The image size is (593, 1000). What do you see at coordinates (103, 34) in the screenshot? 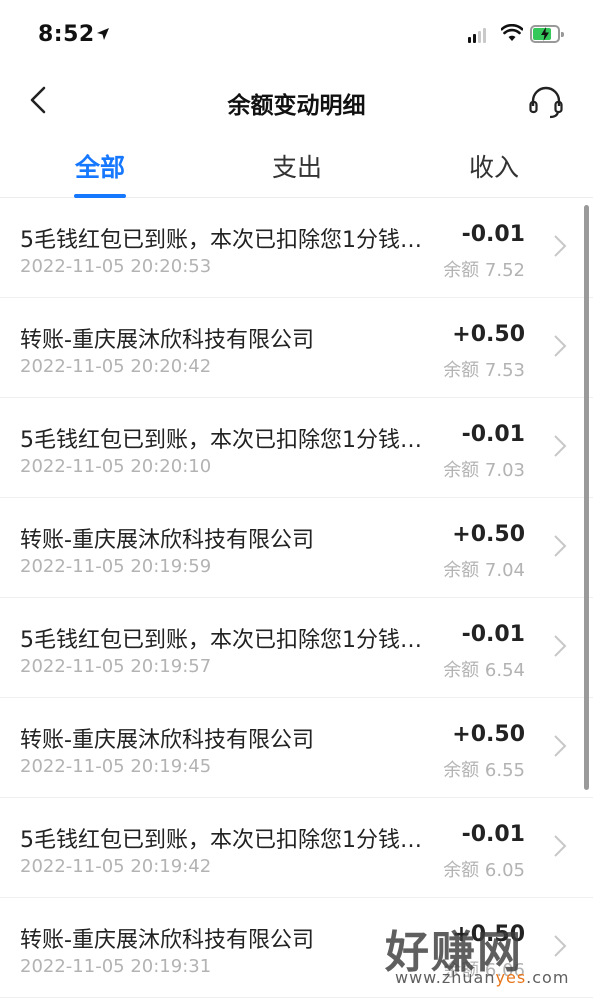
I see `location-arrow-icon` at bounding box center [103, 34].